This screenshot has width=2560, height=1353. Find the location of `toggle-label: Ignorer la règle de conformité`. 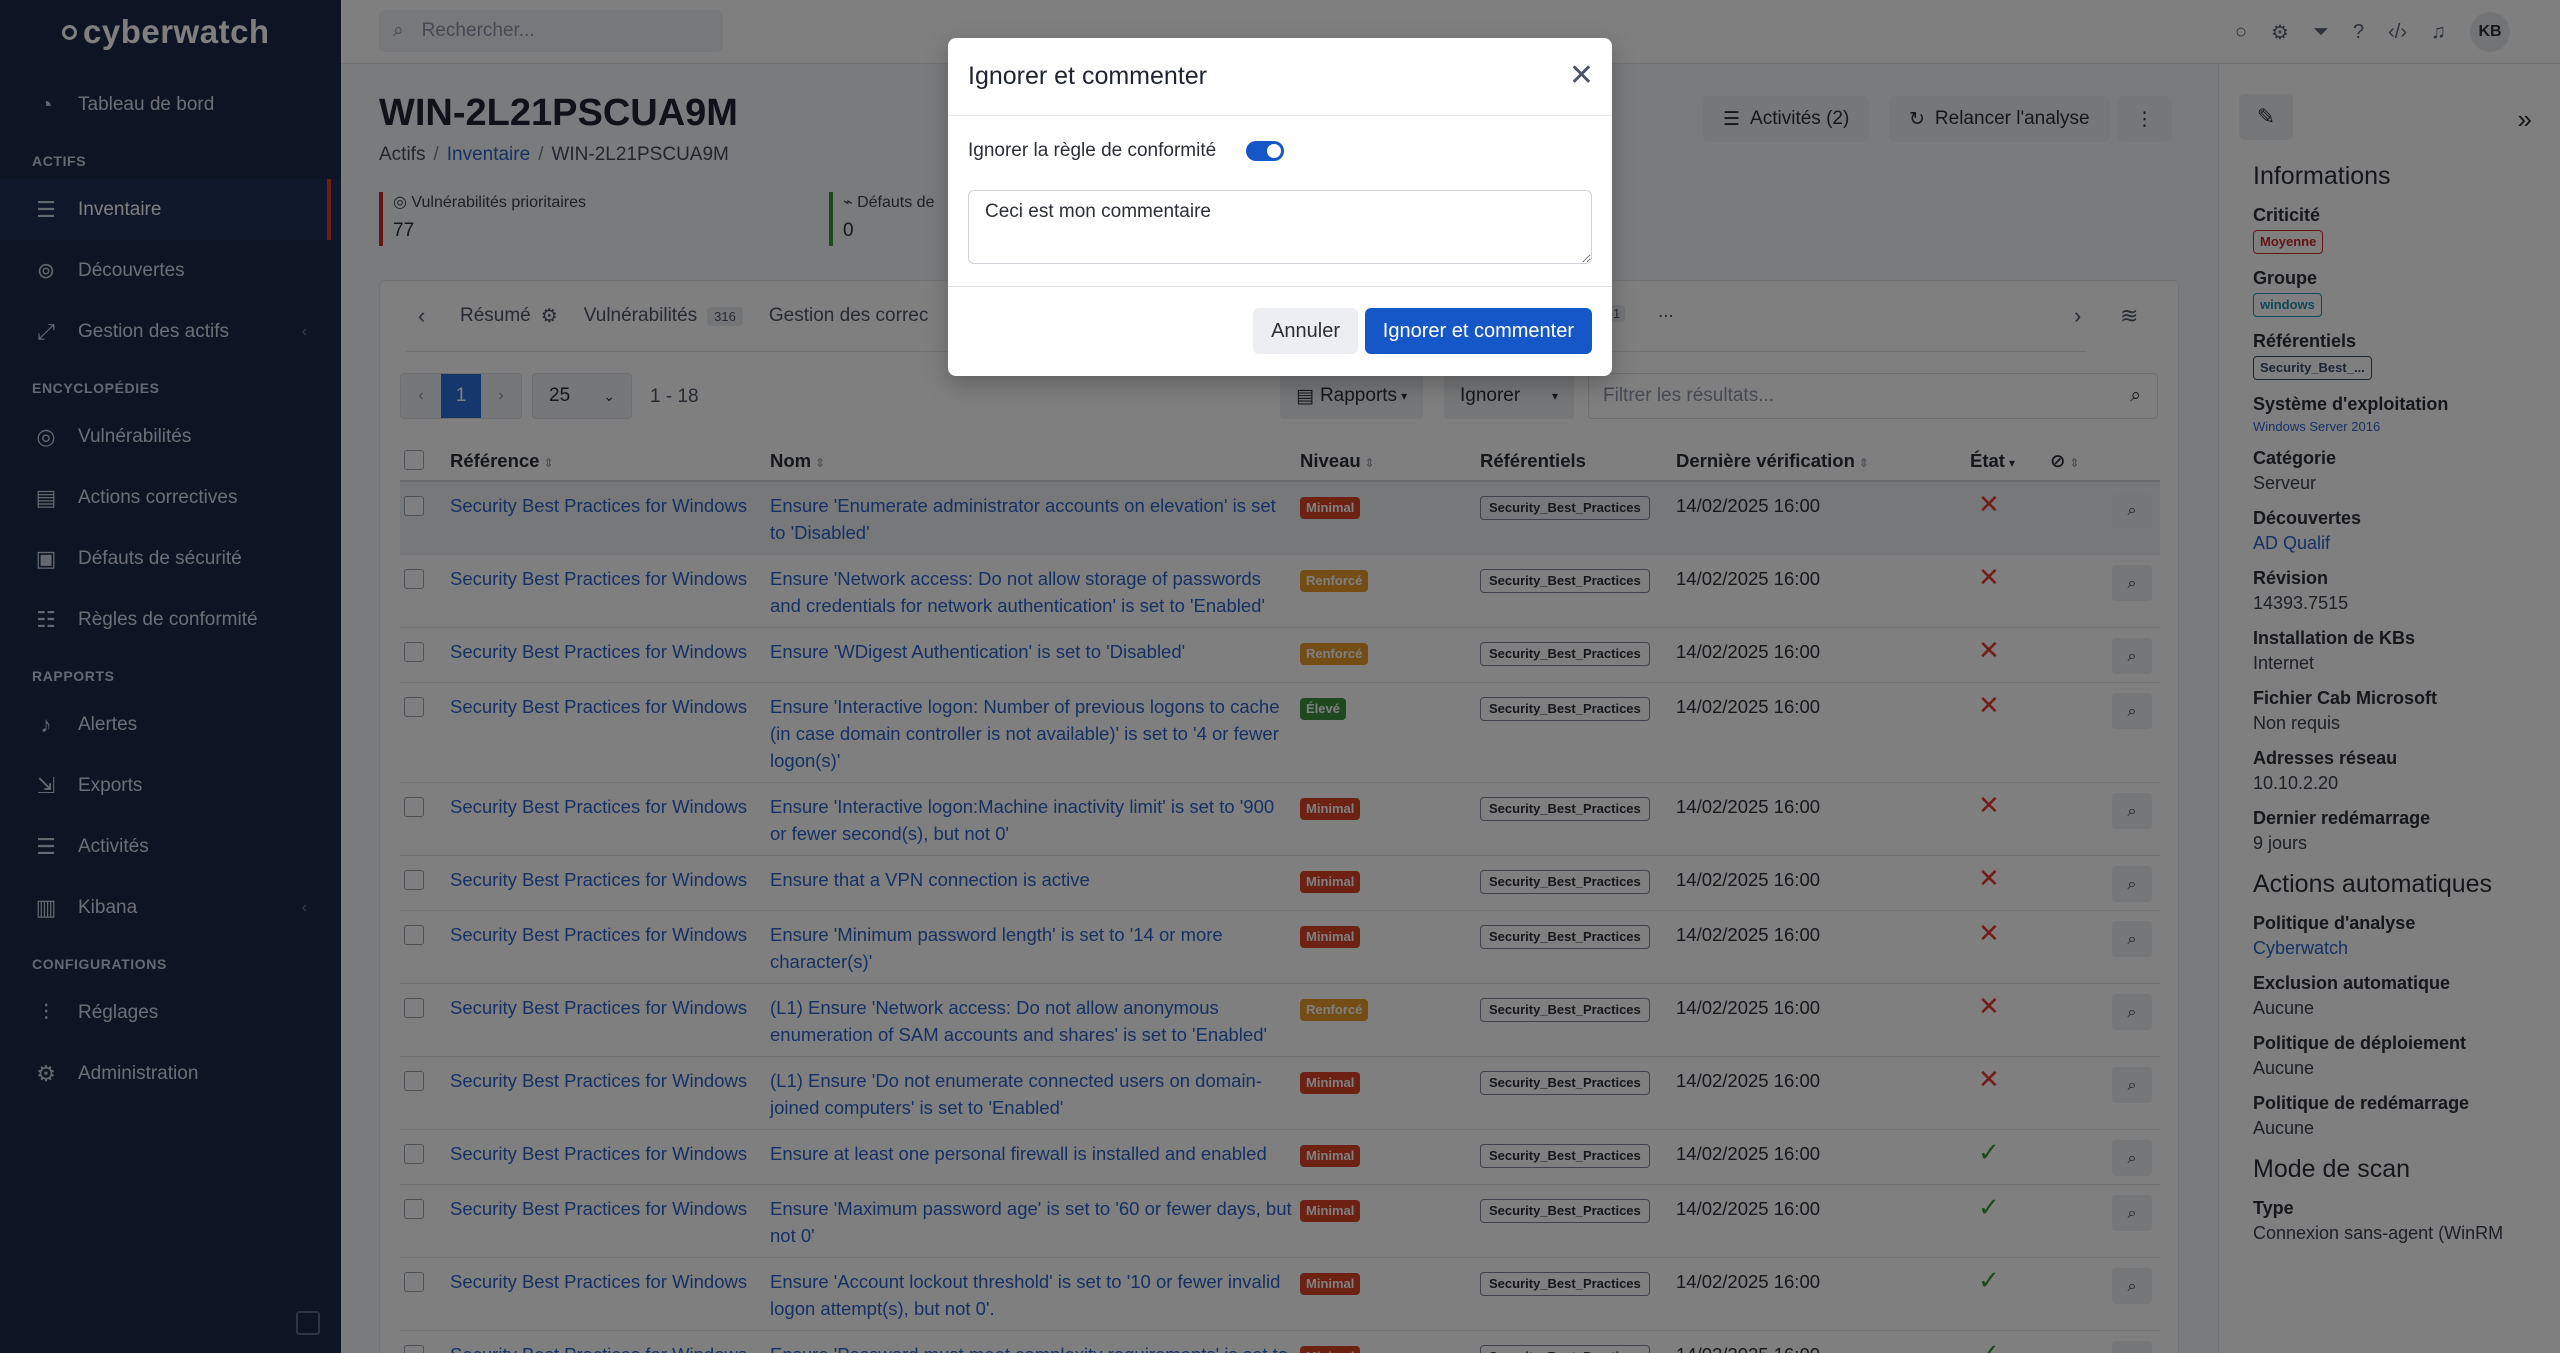

toggle-label: Ignorer la règle de conformité is located at coordinates (1092, 150).